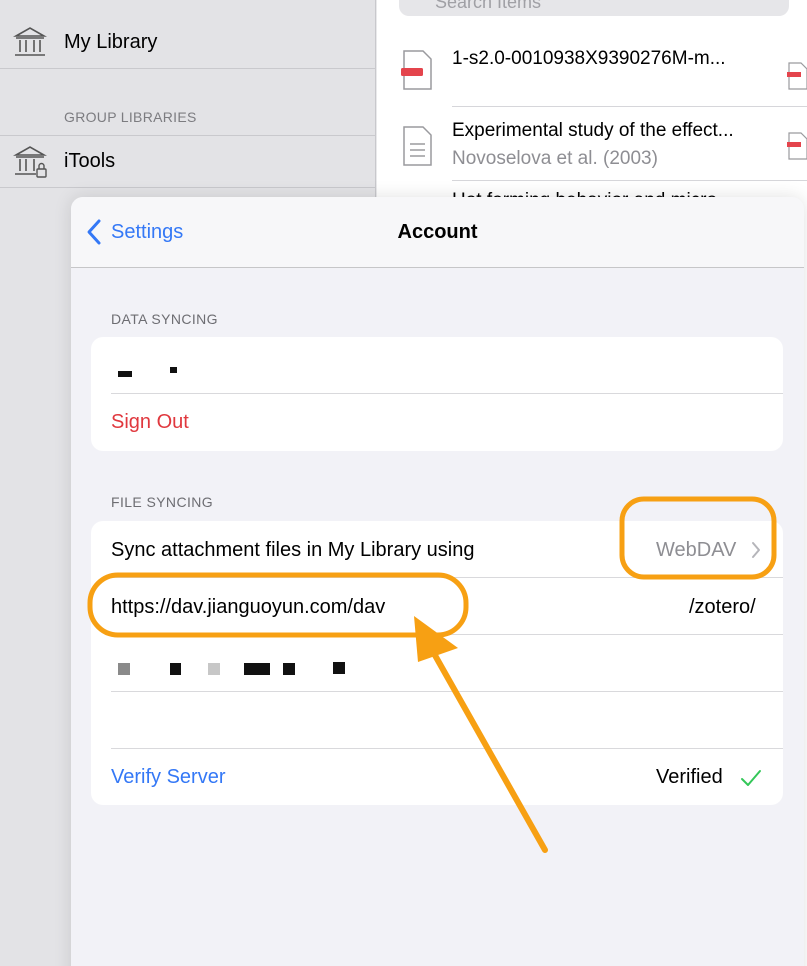 The image size is (807, 966). What do you see at coordinates (488, 6) in the screenshot?
I see `search-placeholder: Search Items` at bounding box center [488, 6].